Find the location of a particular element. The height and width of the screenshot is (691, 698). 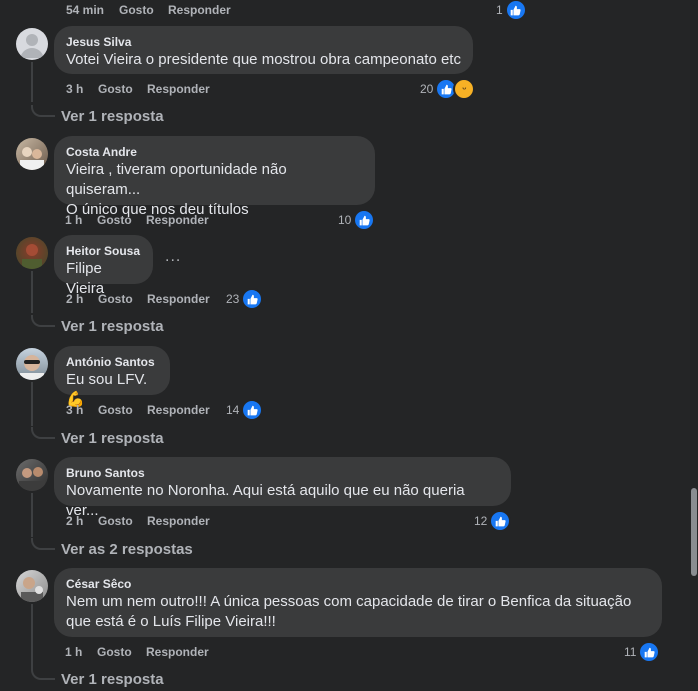

reaction-count: 23 is located at coordinates (245, 299).